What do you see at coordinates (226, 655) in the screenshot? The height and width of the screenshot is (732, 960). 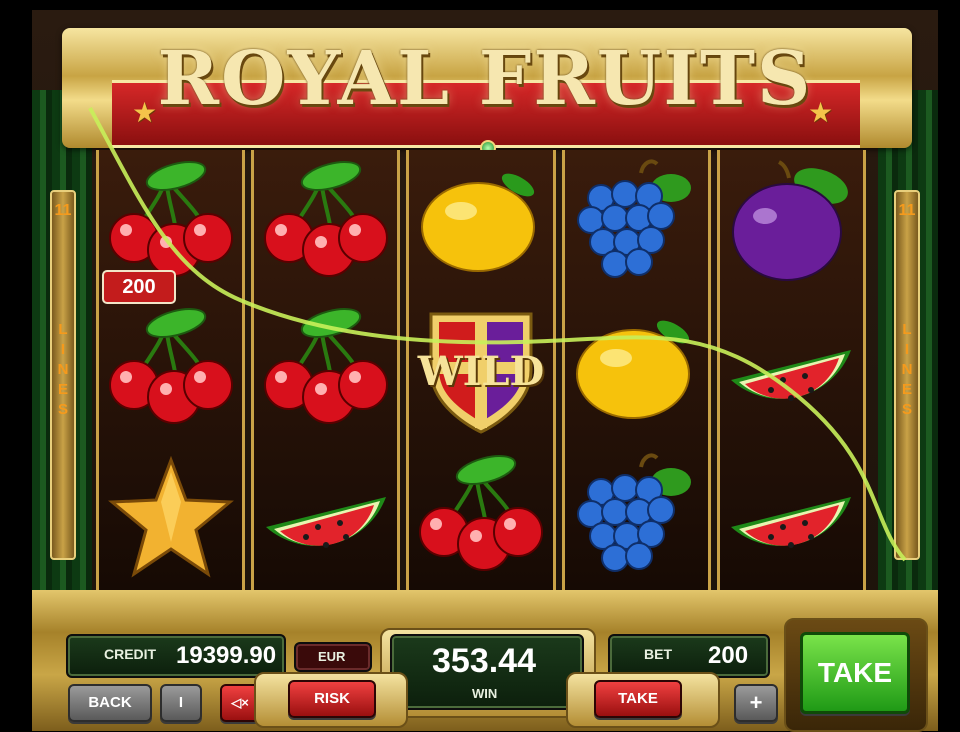 I see `credit-value: 19399.90` at bounding box center [226, 655].